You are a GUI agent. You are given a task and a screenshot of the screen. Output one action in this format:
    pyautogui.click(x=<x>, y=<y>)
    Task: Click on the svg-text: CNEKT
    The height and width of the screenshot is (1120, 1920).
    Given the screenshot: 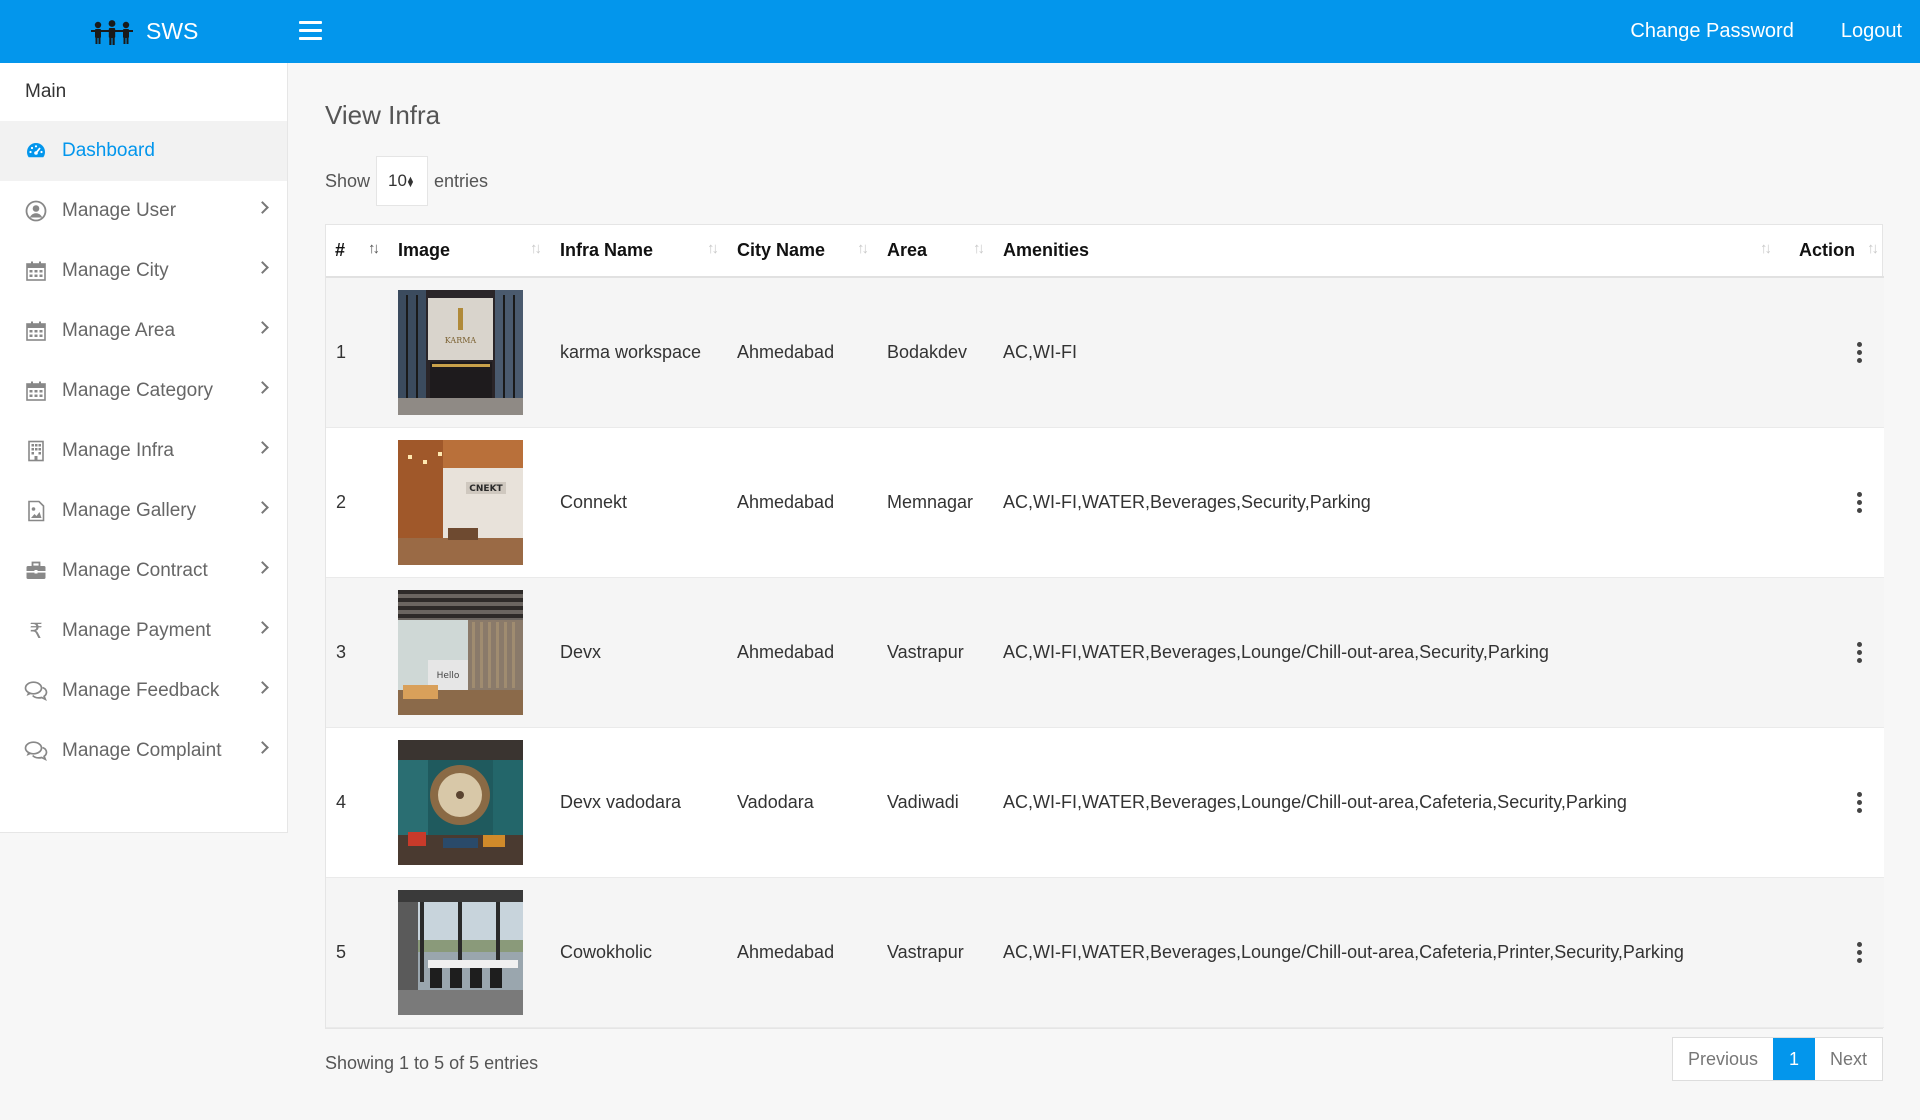 What is the action you would take?
    pyautogui.click(x=486, y=489)
    